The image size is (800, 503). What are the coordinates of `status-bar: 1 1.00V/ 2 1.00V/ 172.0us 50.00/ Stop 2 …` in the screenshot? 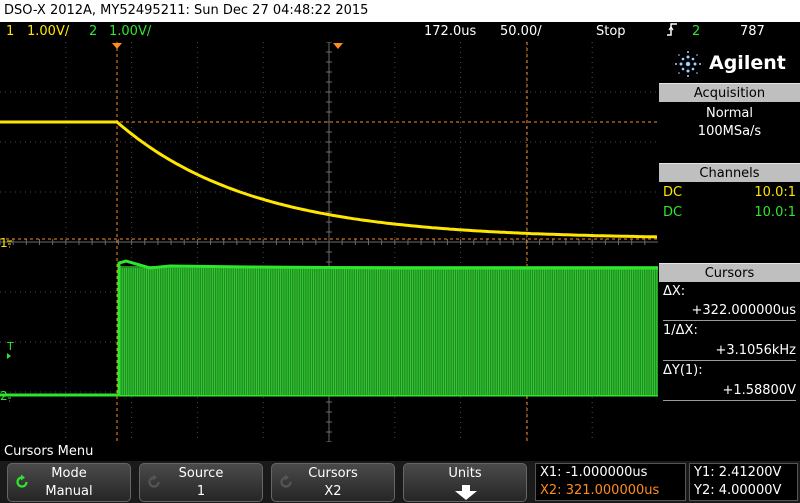 It's located at (400, 31).